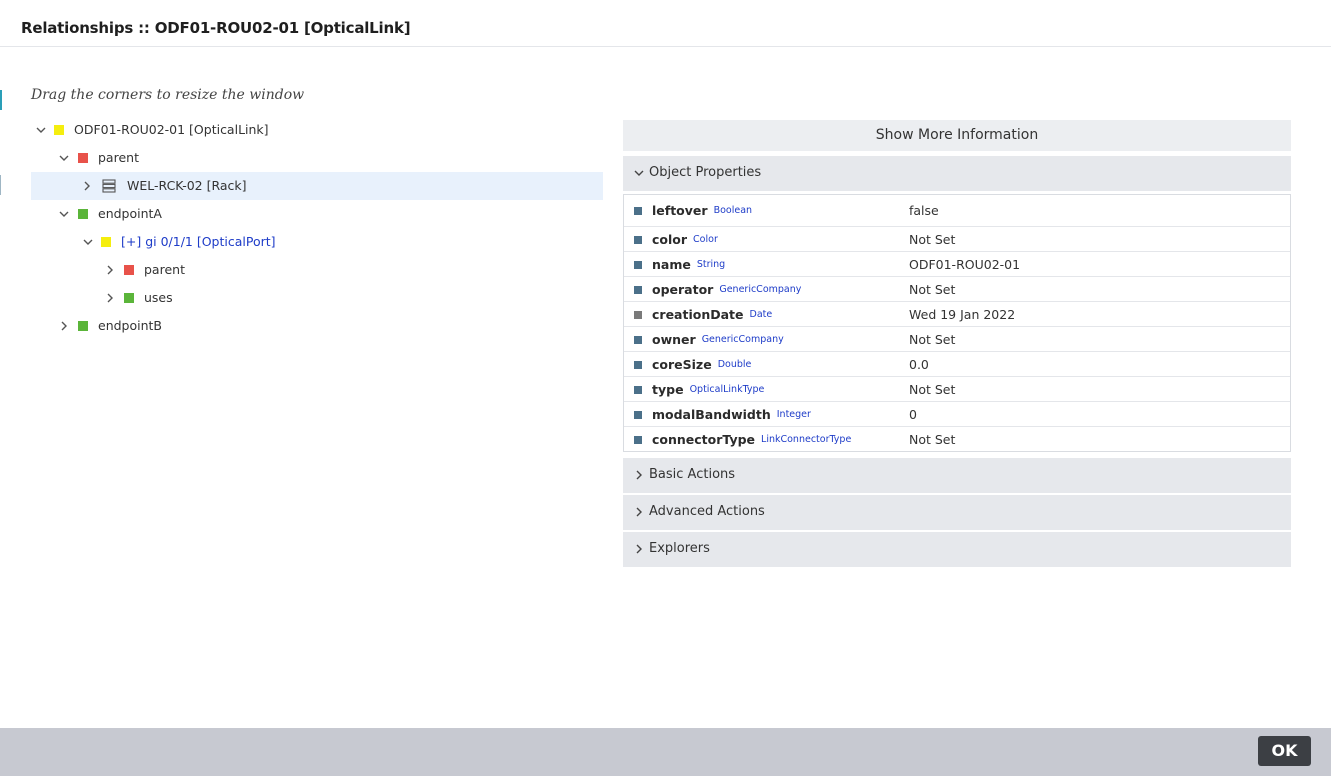 This screenshot has width=1331, height=776. I want to click on ok-button: OK, so click(1284, 751).